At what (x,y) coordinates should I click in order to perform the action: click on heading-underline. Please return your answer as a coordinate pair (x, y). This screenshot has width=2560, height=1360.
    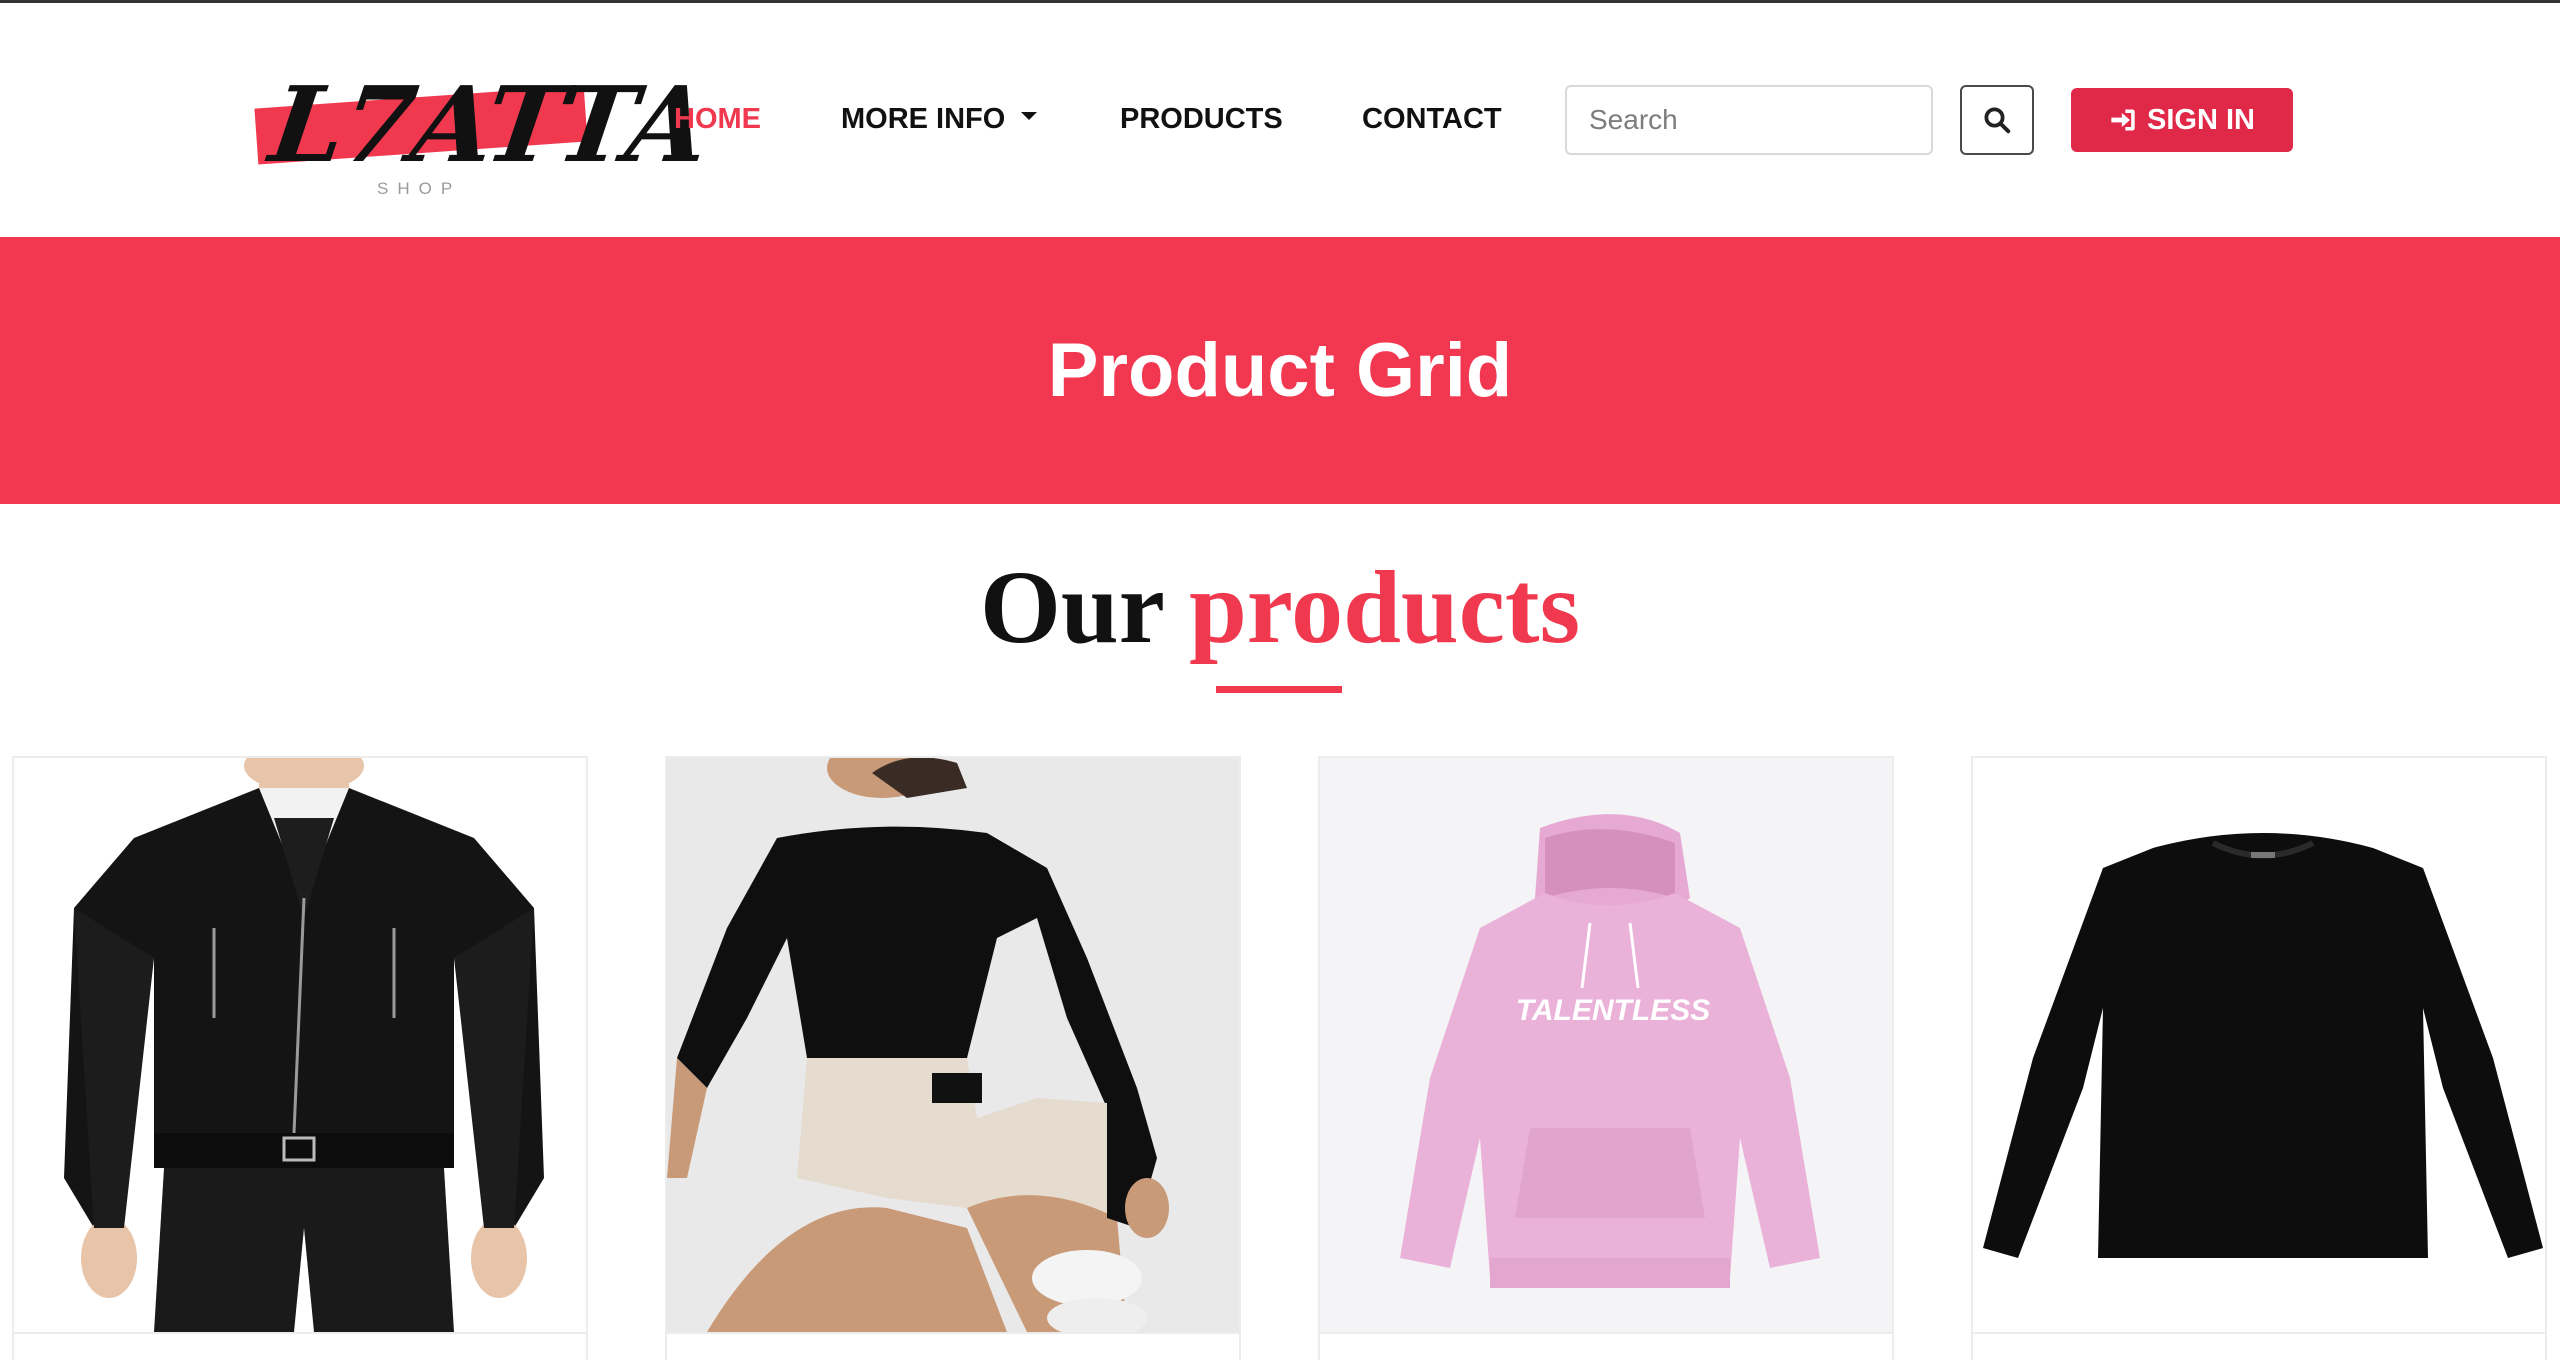
    Looking at the image, I should click on (1279, 689).